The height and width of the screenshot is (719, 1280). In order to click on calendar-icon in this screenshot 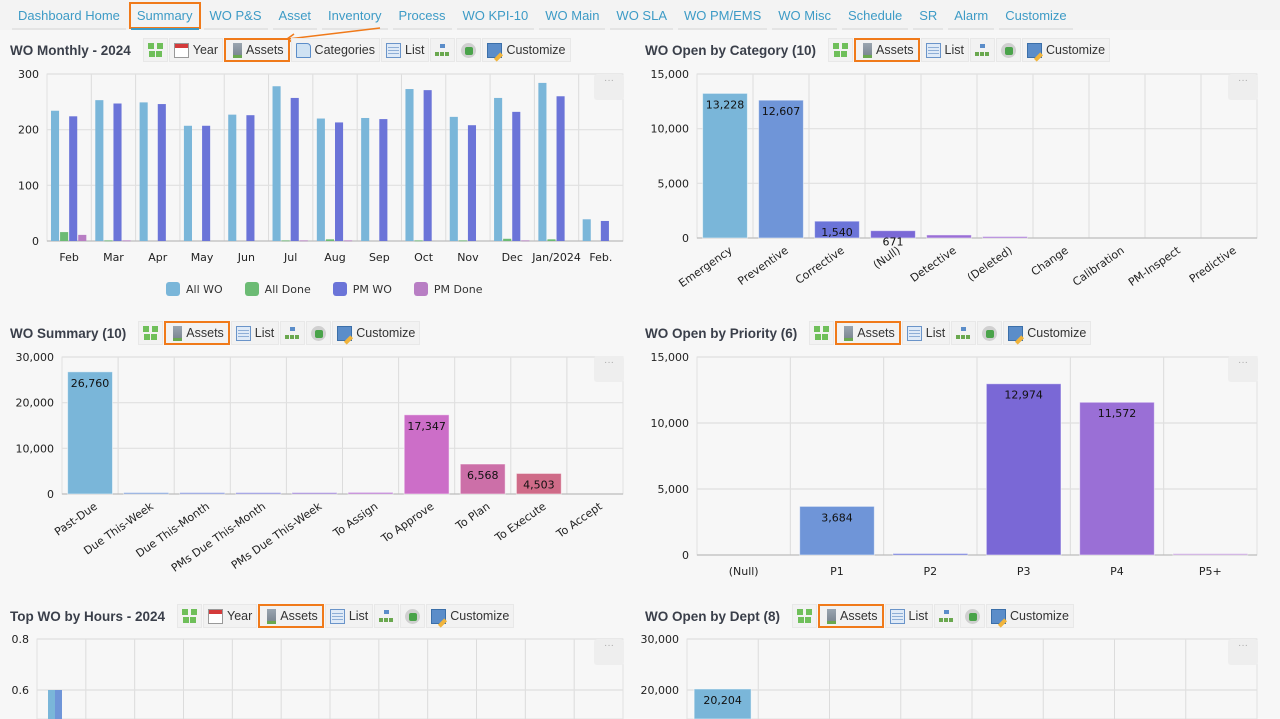, I will do `click(181, 50)`.